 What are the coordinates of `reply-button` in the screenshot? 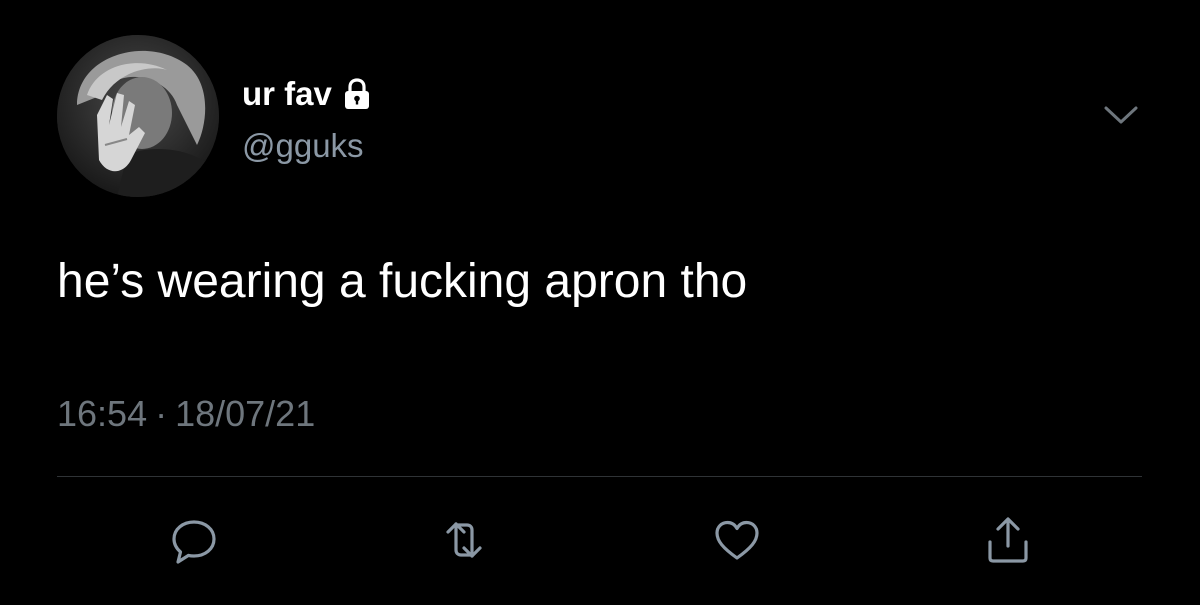 It's located at (194, 540).